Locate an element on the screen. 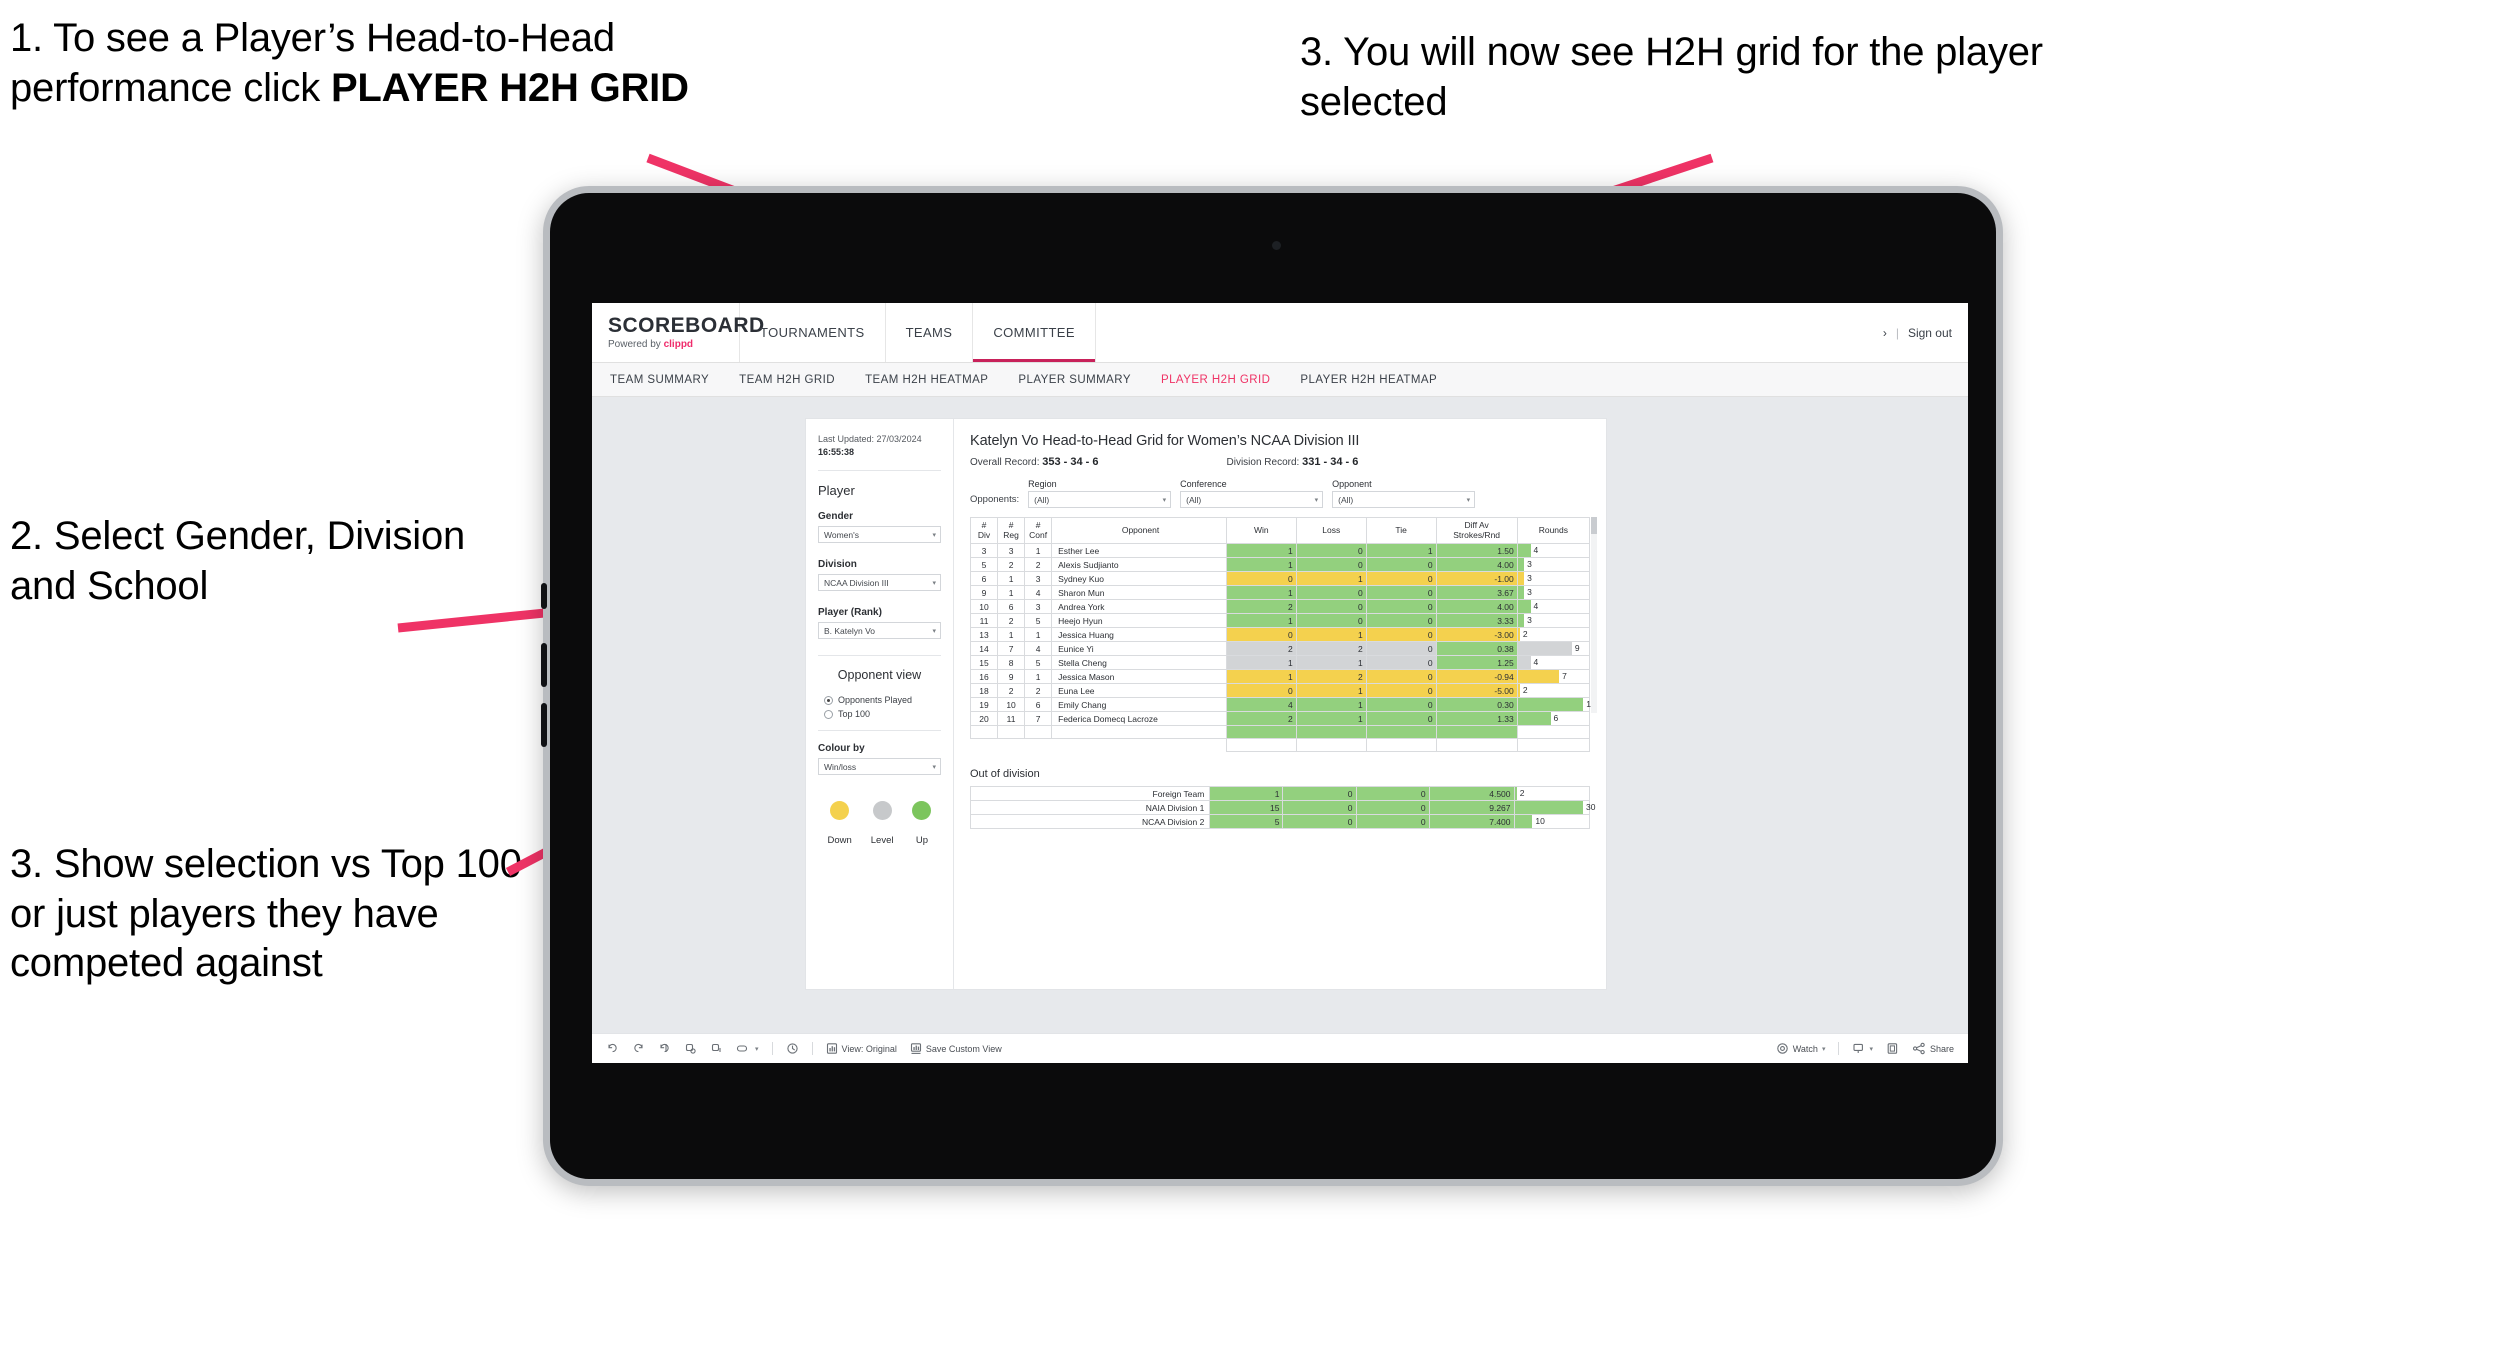 The image size is (2512, 1352). gender-select: Women's ▾ is located at coordinates (879, 535).